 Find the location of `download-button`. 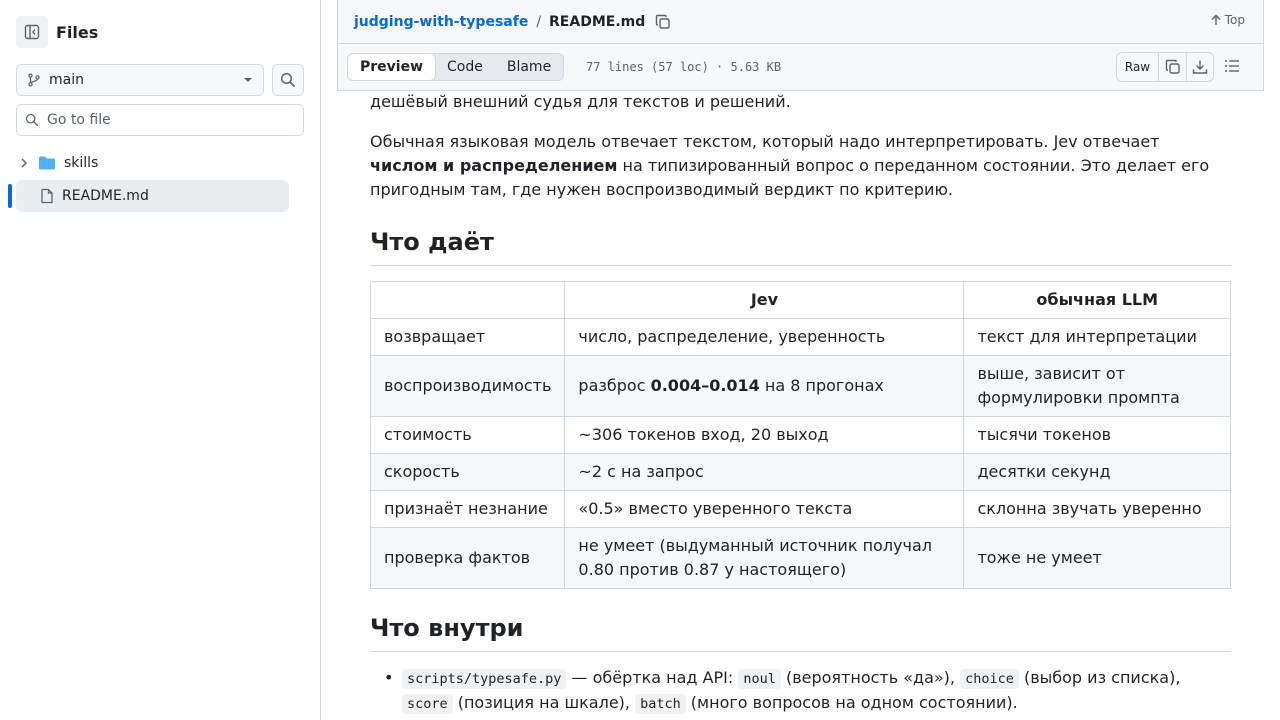

download-button is located at coordinates (1199, 67).